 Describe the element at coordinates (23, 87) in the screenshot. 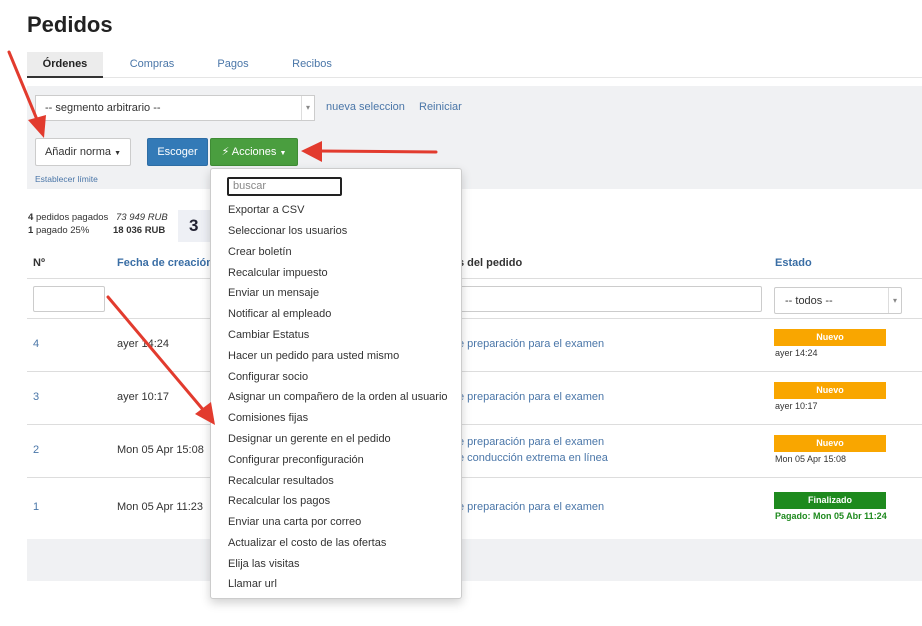

I see `arrow-to-add-rule` at that location.